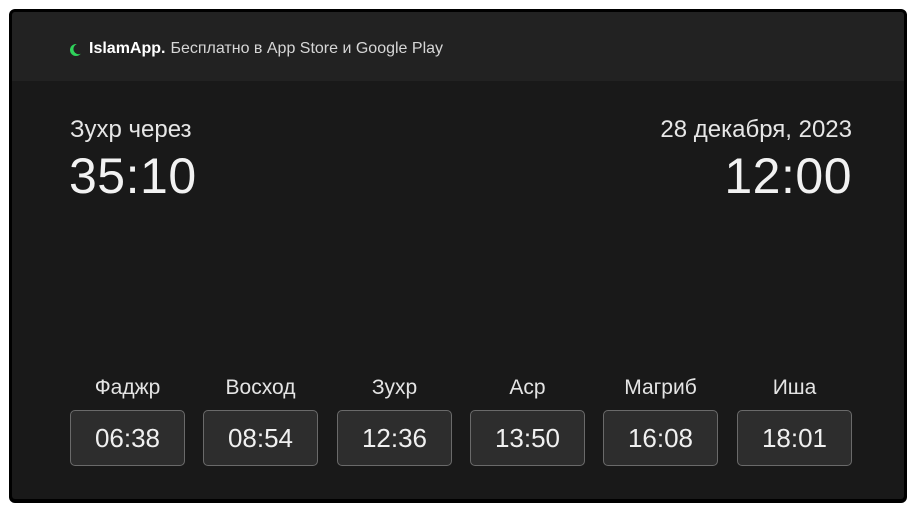  Describe the element at coordinates (307, 48) in the screenshot. I see `promo-tagline: Бесплатно в App Store и Google Play` at that location.